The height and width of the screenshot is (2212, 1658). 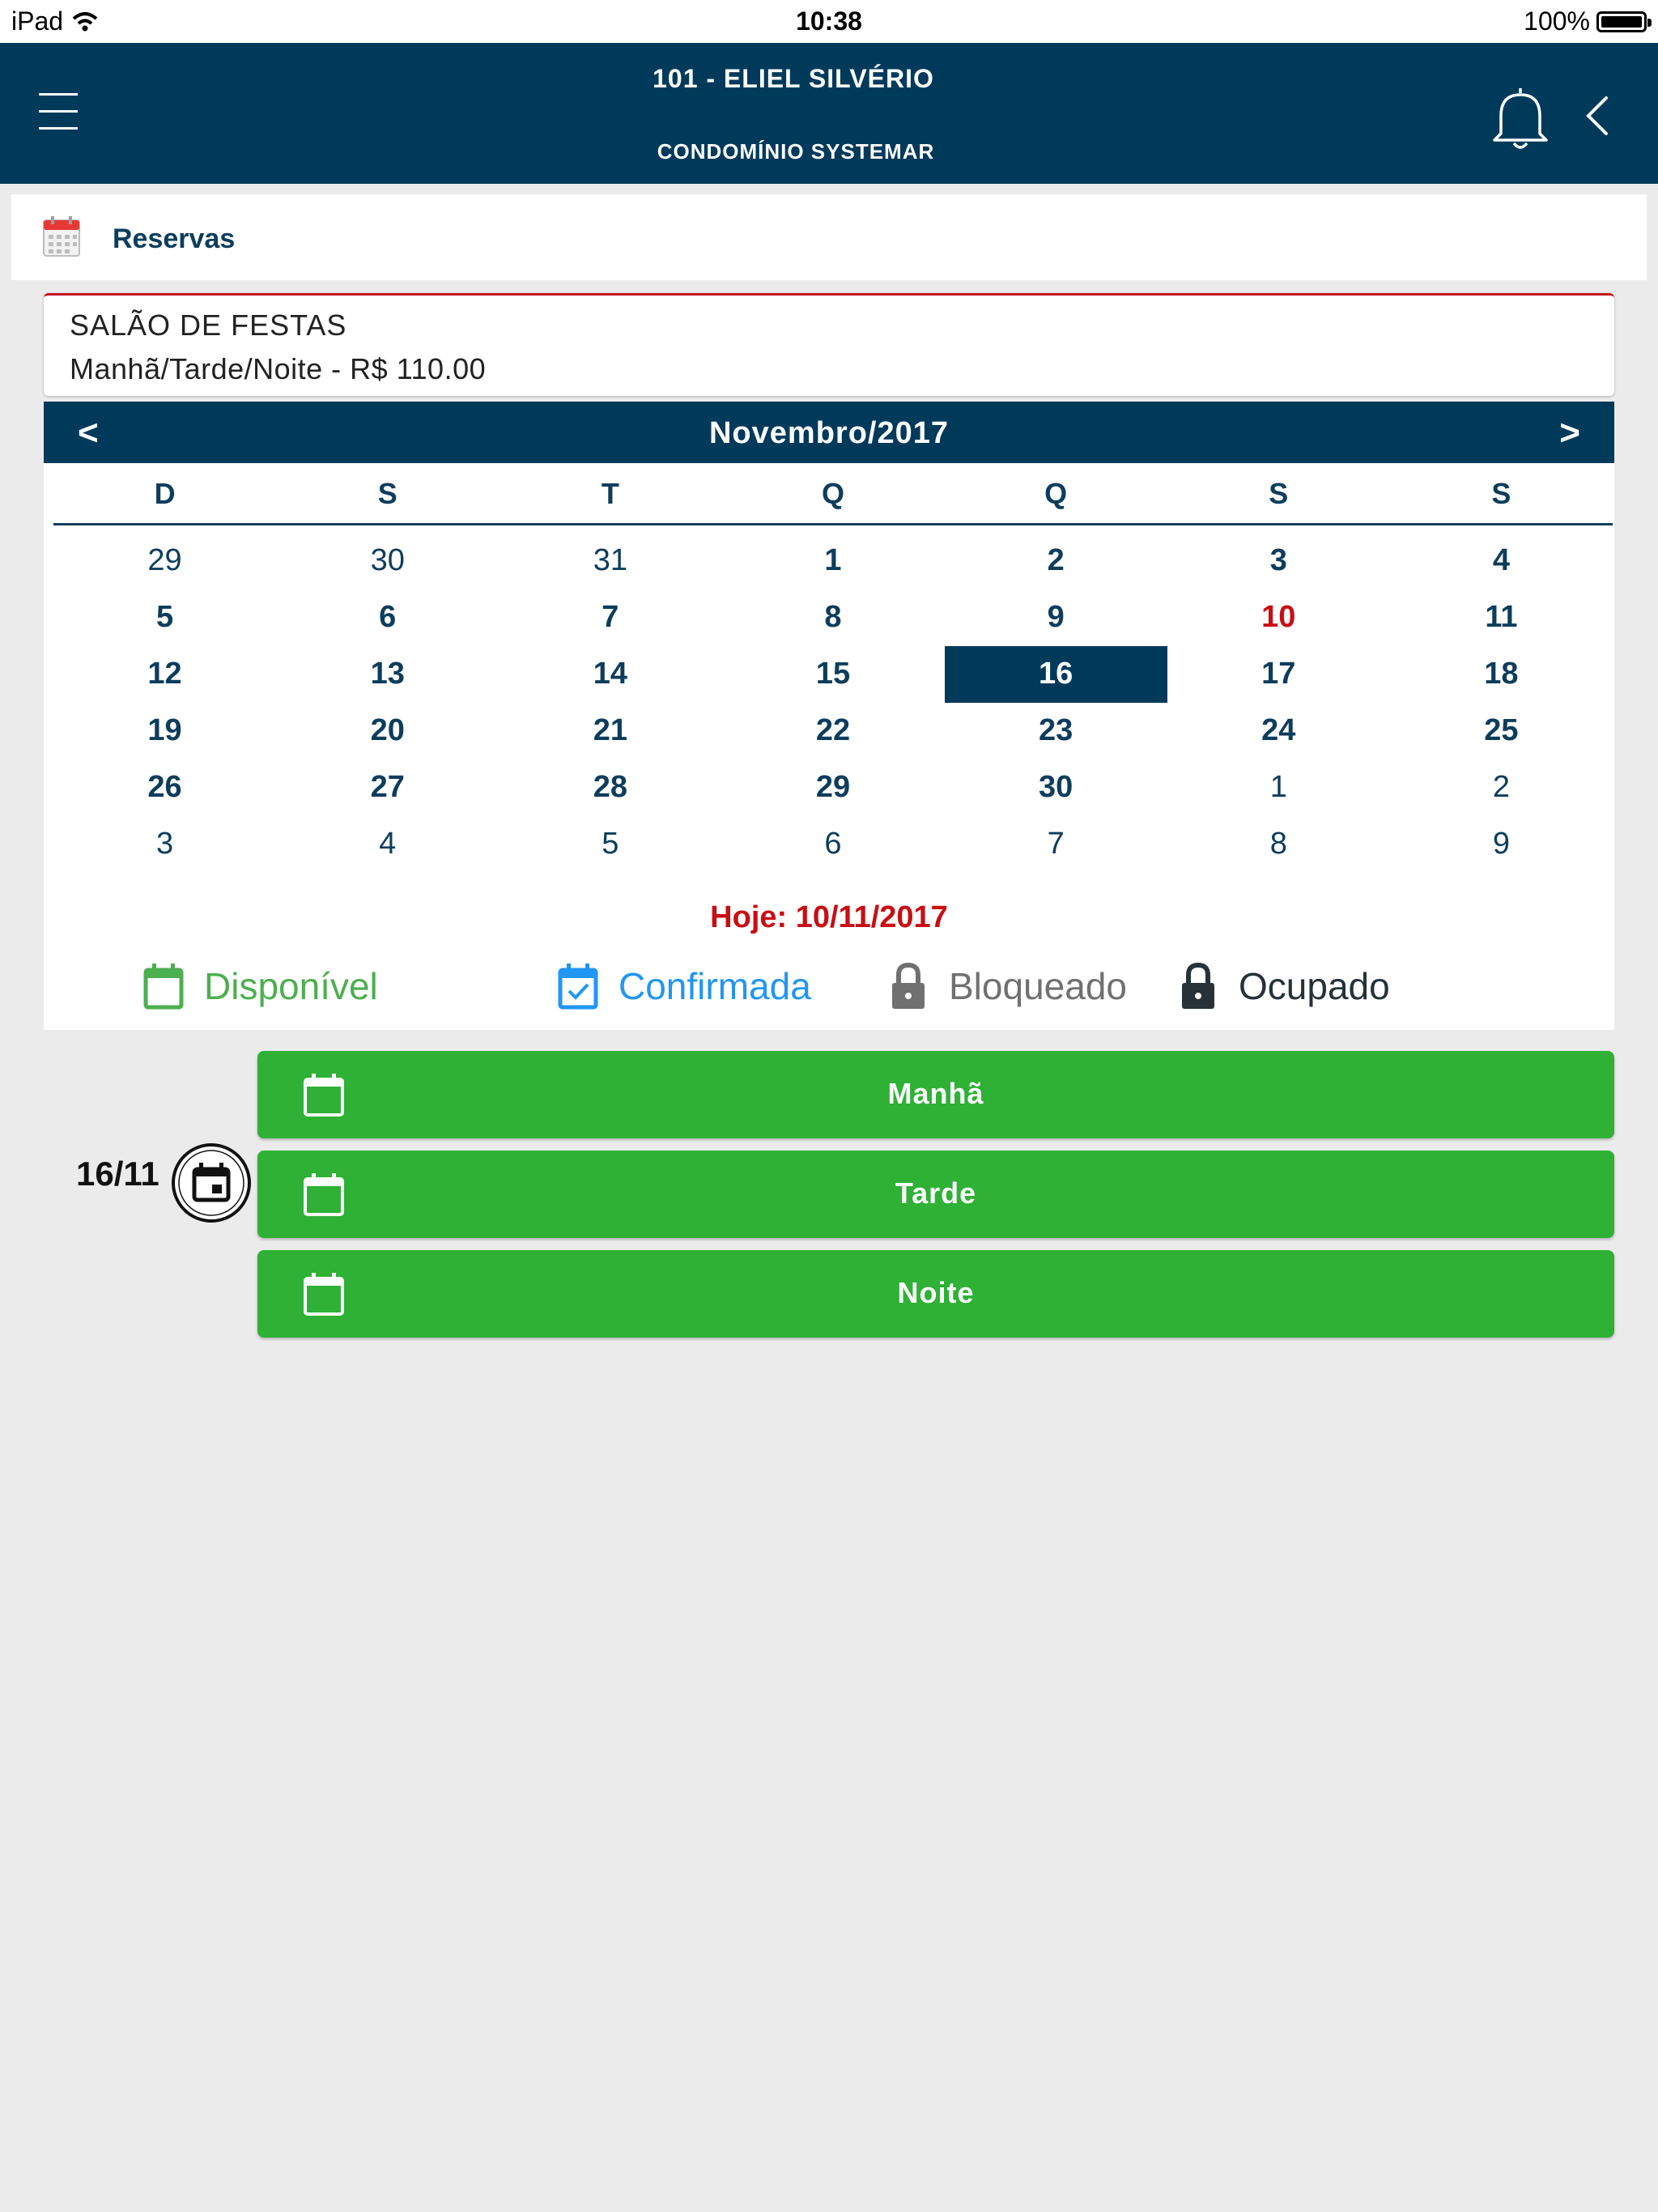 I want to click on battery-percent: 100%, so click(x=1557, y=21).